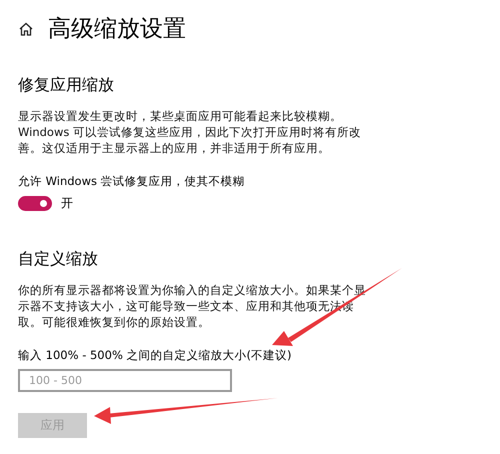  Describe the element at coordinates (67, 203) in the screenshot. I see `toggle-state-text: 开` at that location.